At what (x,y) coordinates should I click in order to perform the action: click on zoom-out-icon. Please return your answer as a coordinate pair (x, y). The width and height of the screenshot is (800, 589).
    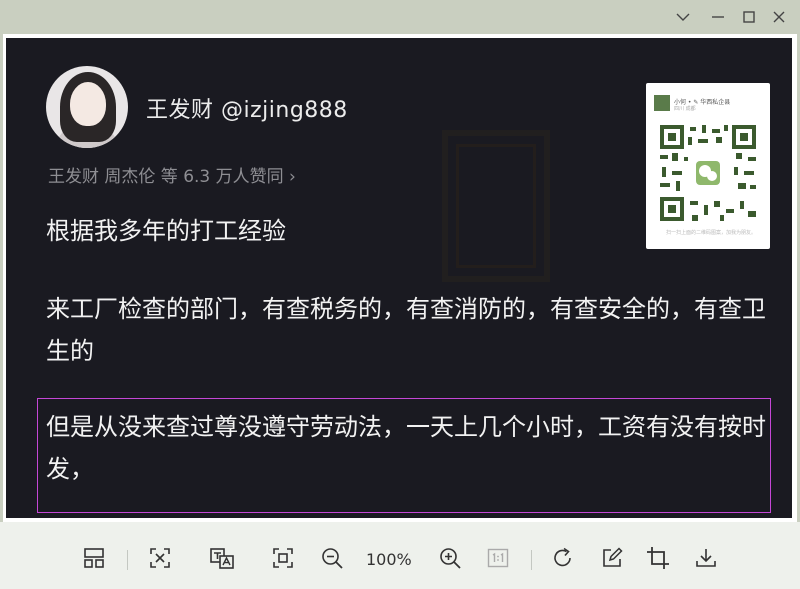
    Looking at the image, I should click on (332, 558).